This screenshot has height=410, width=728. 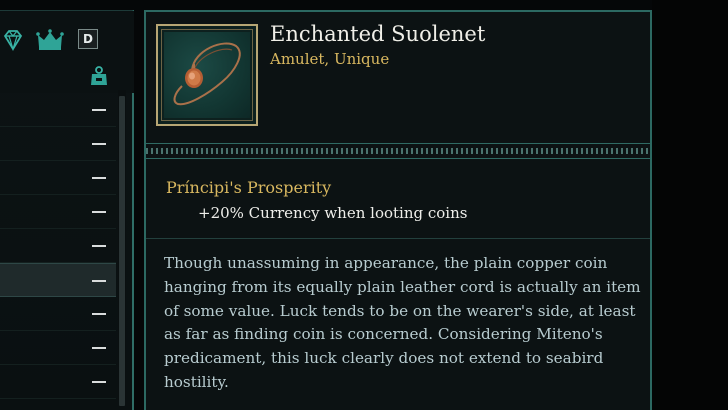 I want to click on ornamental-divider, so click(x=398, y=151).